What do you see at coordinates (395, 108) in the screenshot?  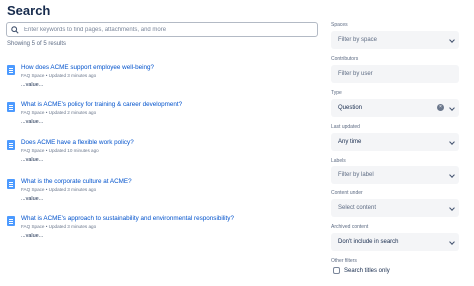 I see `type-filter: Question ×` at bounding box center [395, 108].